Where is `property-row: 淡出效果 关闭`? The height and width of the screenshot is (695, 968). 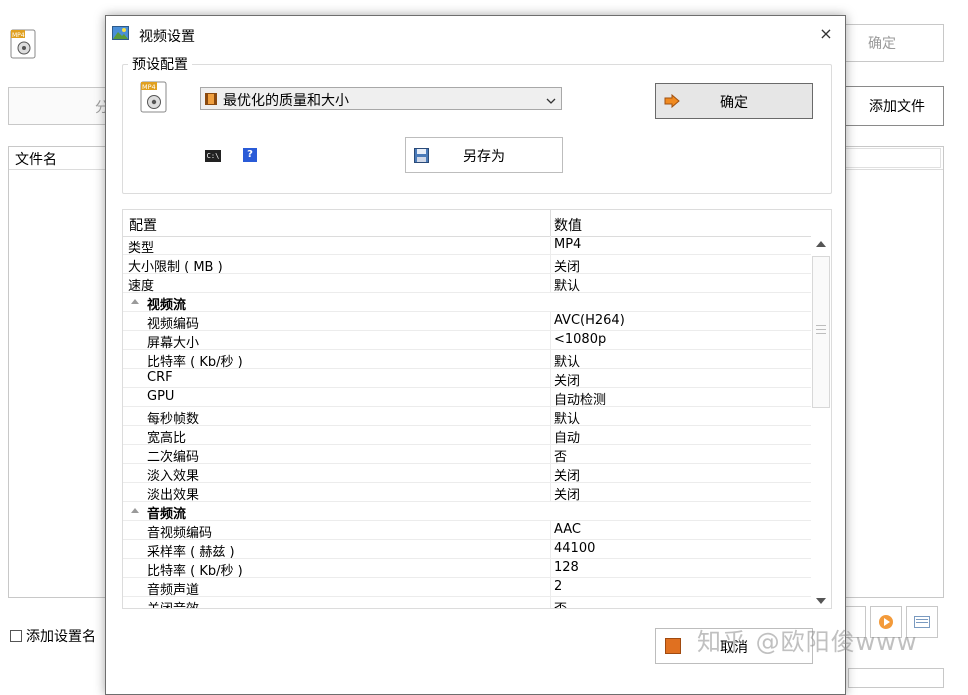 property-row: 淡出效果 关闭 is located at coordinates (468, 493).